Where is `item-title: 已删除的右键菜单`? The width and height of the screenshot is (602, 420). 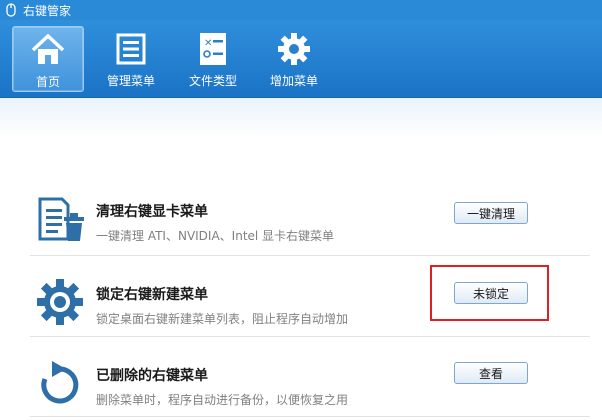
item-title: 已删除的右键菜单 is located at coordinates (152, 376).